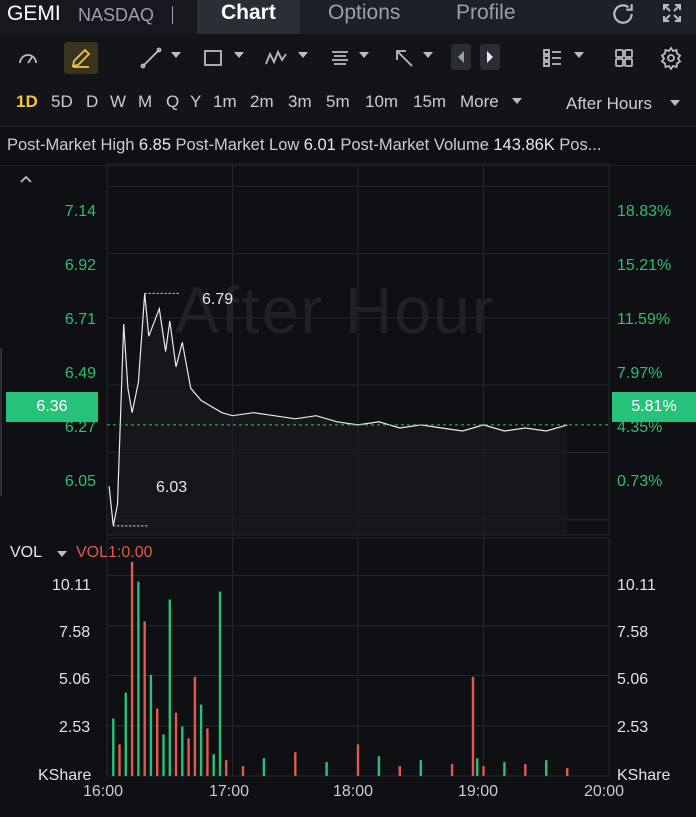  I want to click on volume-tick-right: 5.06, so click(633, 679).